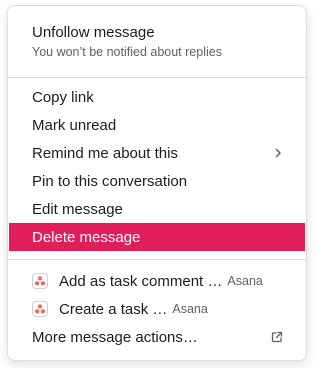  What do you see at coordinates (105, 153) in the screenshot?
I see `remind-me-label: Remind me about this` at bounding box center [105, 153].